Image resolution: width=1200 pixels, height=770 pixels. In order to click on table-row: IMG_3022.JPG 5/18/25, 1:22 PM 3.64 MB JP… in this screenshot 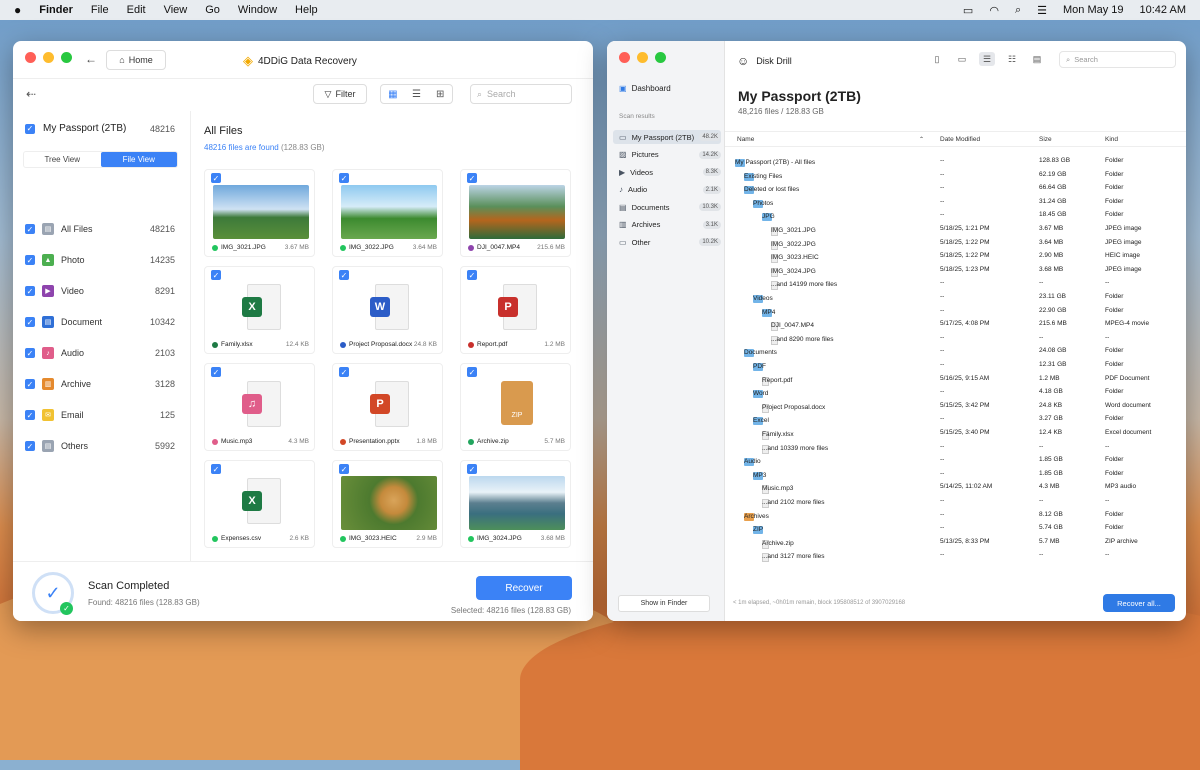, I will do `click(955, 243)`.